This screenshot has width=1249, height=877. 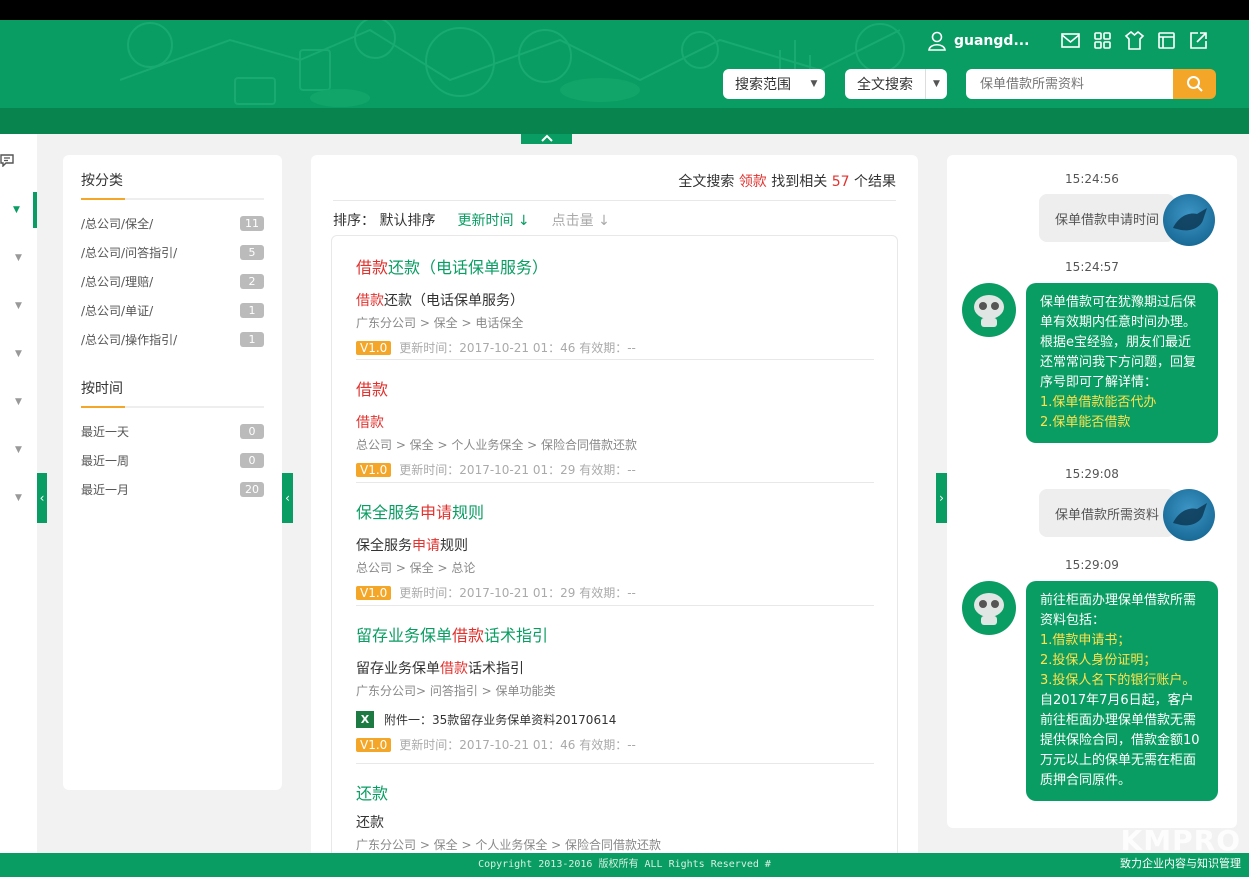 I want to click on header-icons, so click(x=1134, y=40).